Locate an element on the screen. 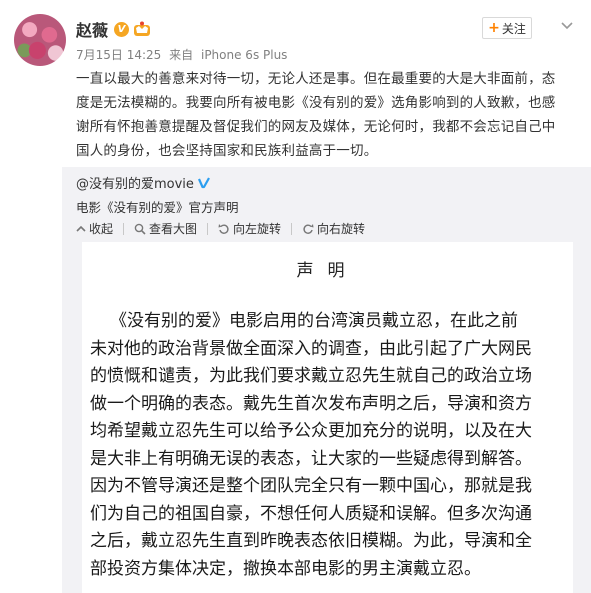  post-source: iPhone 6s Plus is located at coordinates (244, 55).